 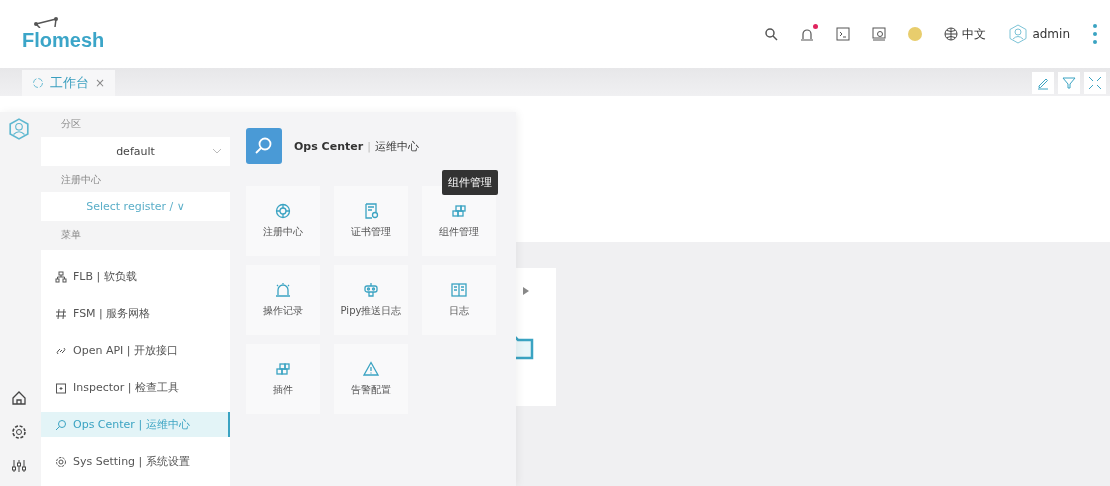 I want to click on edit-button, so click(x=1043, y=83).